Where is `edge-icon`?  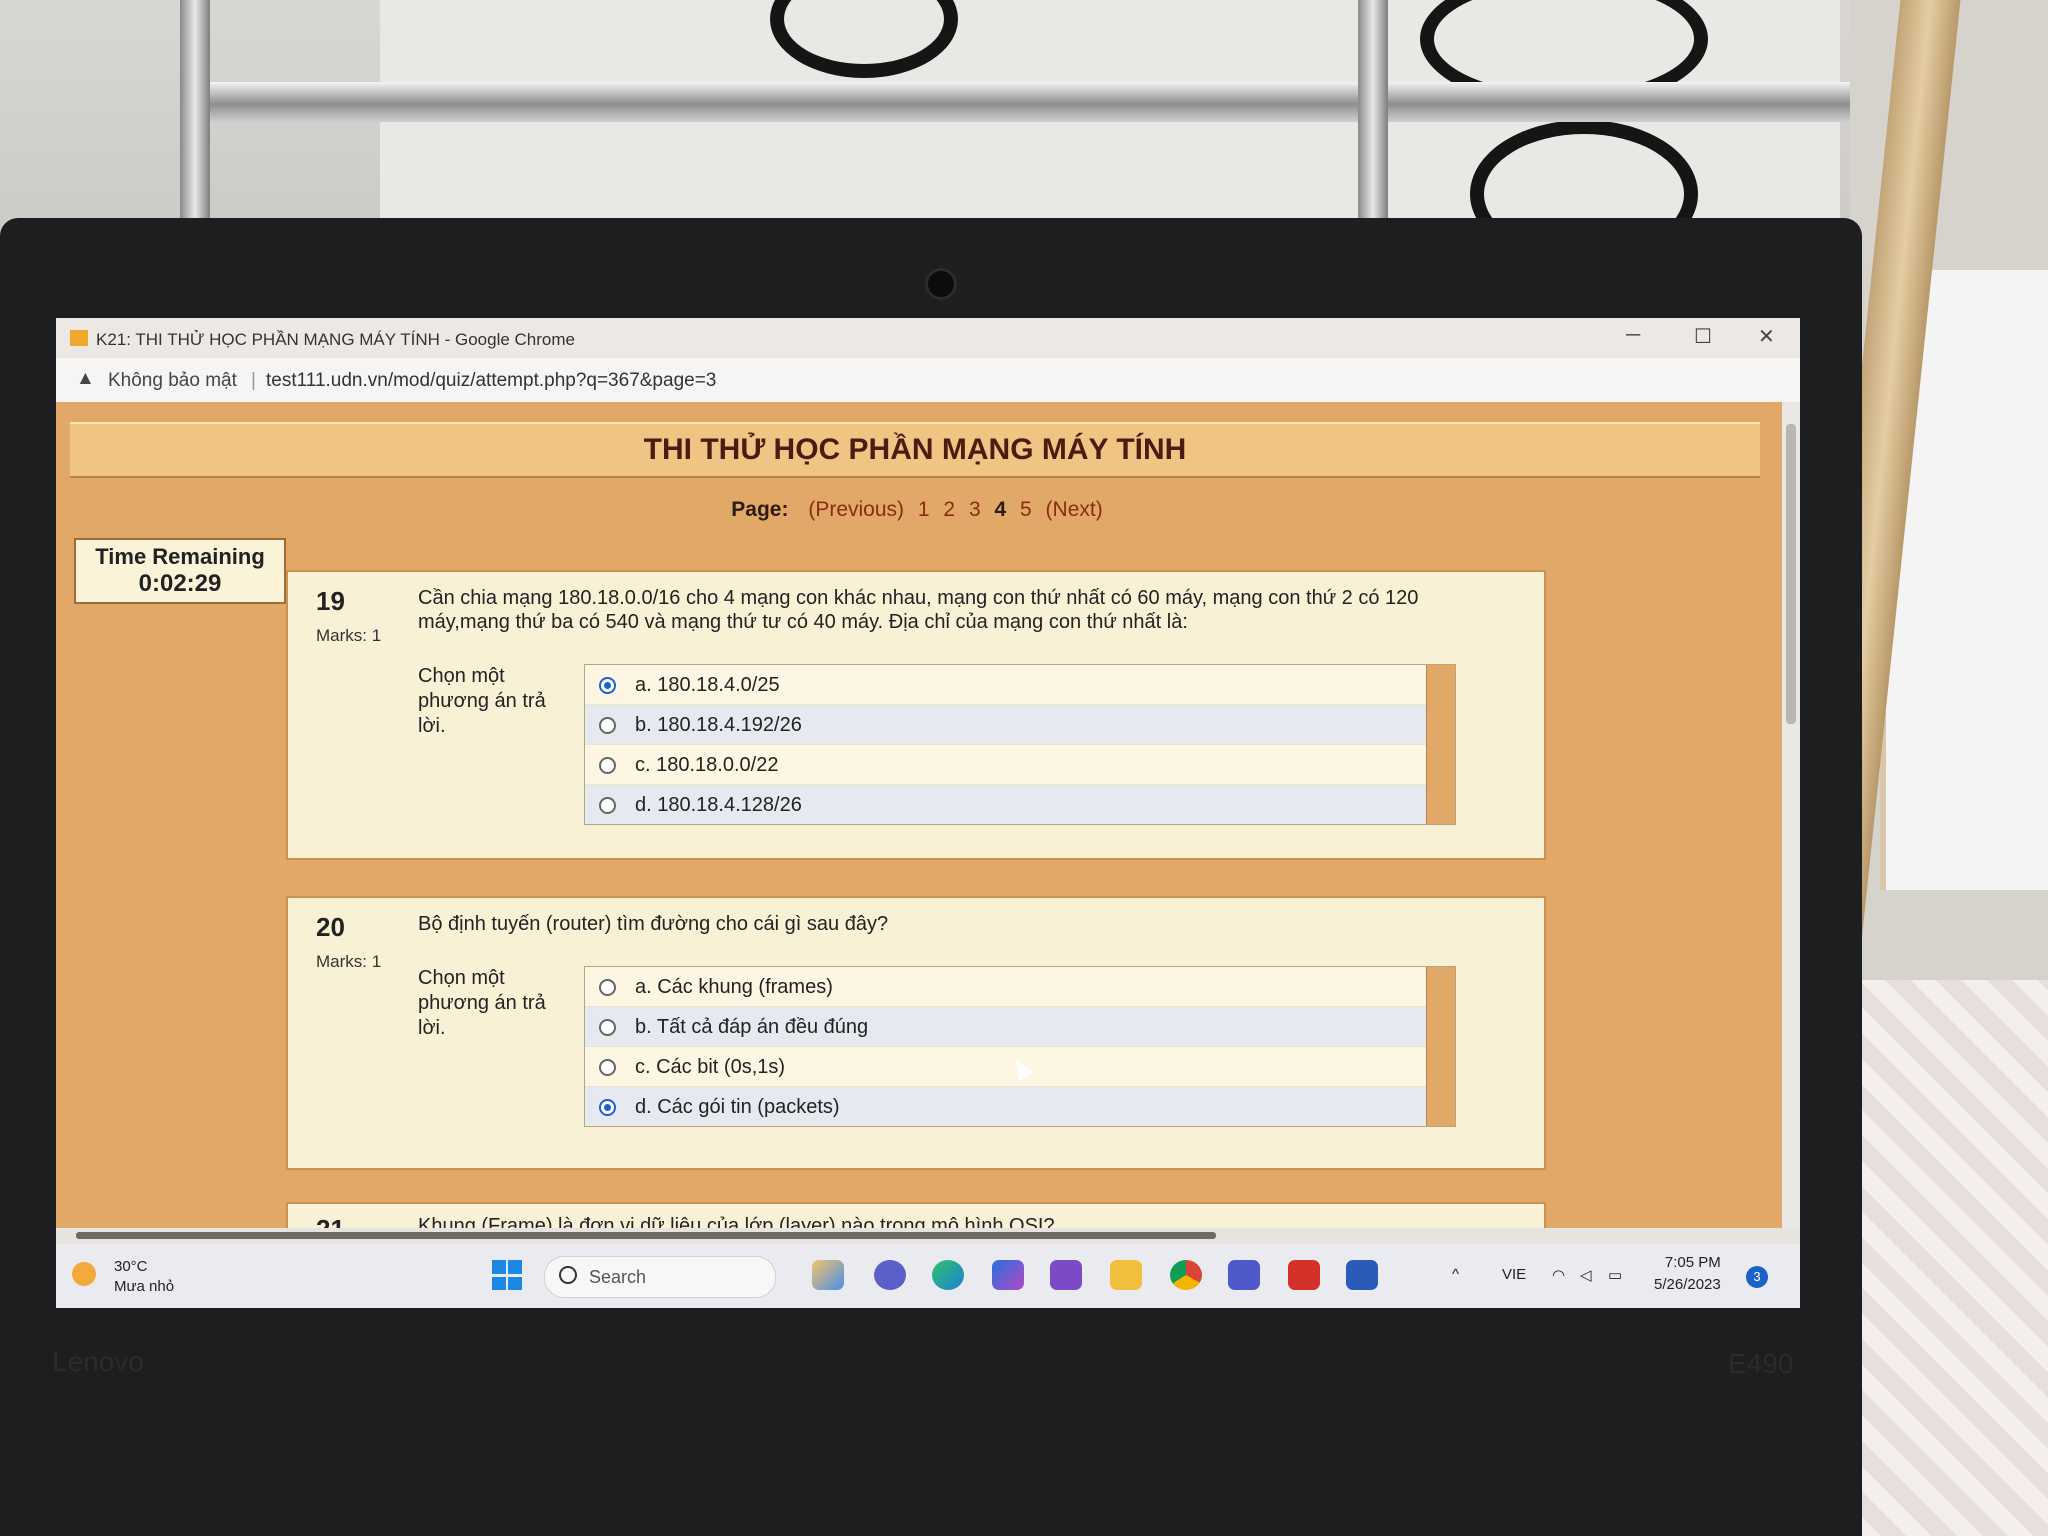 edge-icon is located at coordinates (948, 1275).